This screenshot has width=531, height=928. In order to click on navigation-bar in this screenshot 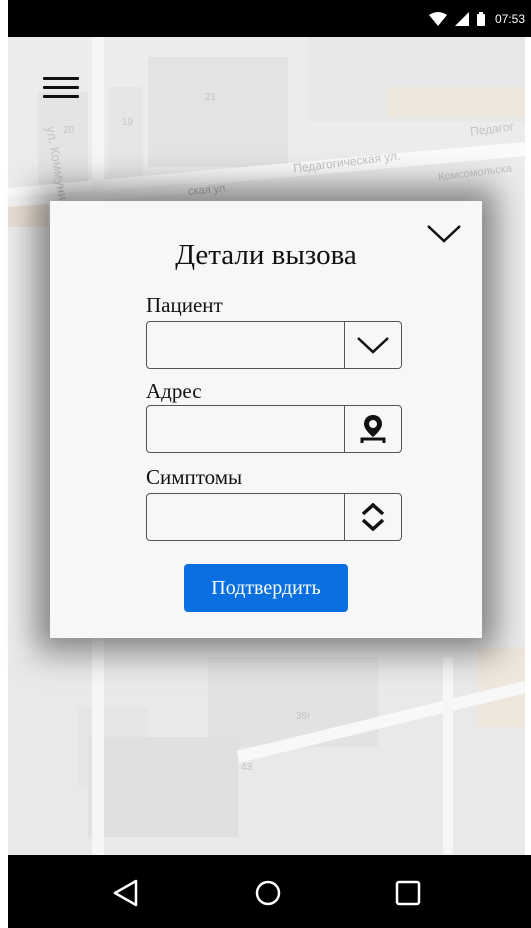, I will do `click(269, 891)`.